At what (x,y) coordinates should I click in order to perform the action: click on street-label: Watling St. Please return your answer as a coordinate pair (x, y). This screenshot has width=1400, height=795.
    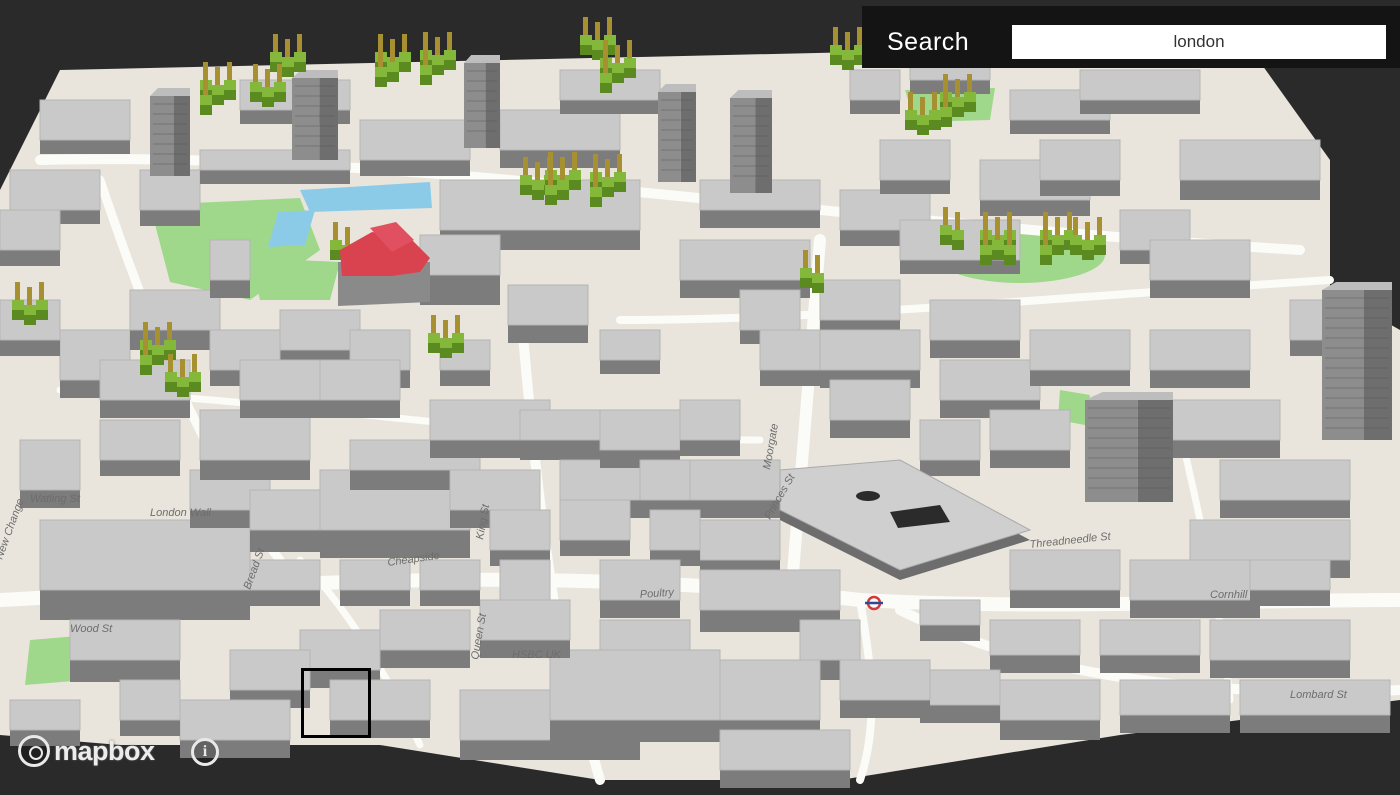
    Looking at the image, I should click on (55, 499).